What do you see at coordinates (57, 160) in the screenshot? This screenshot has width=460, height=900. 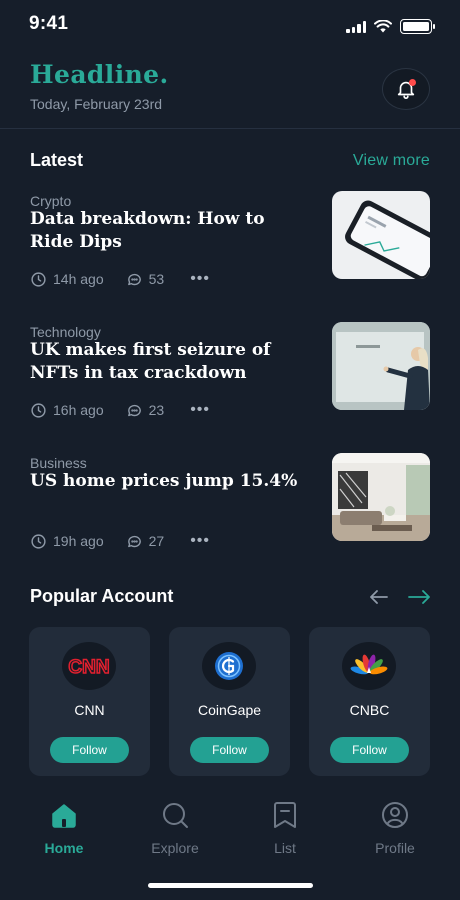 I see `latest-title: Latest` at bounding box center [57, 160].